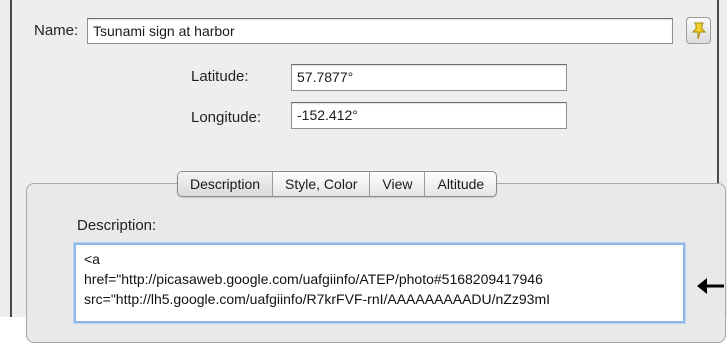  I want to click on longitude-label: Longitude:, so click(226, 117).